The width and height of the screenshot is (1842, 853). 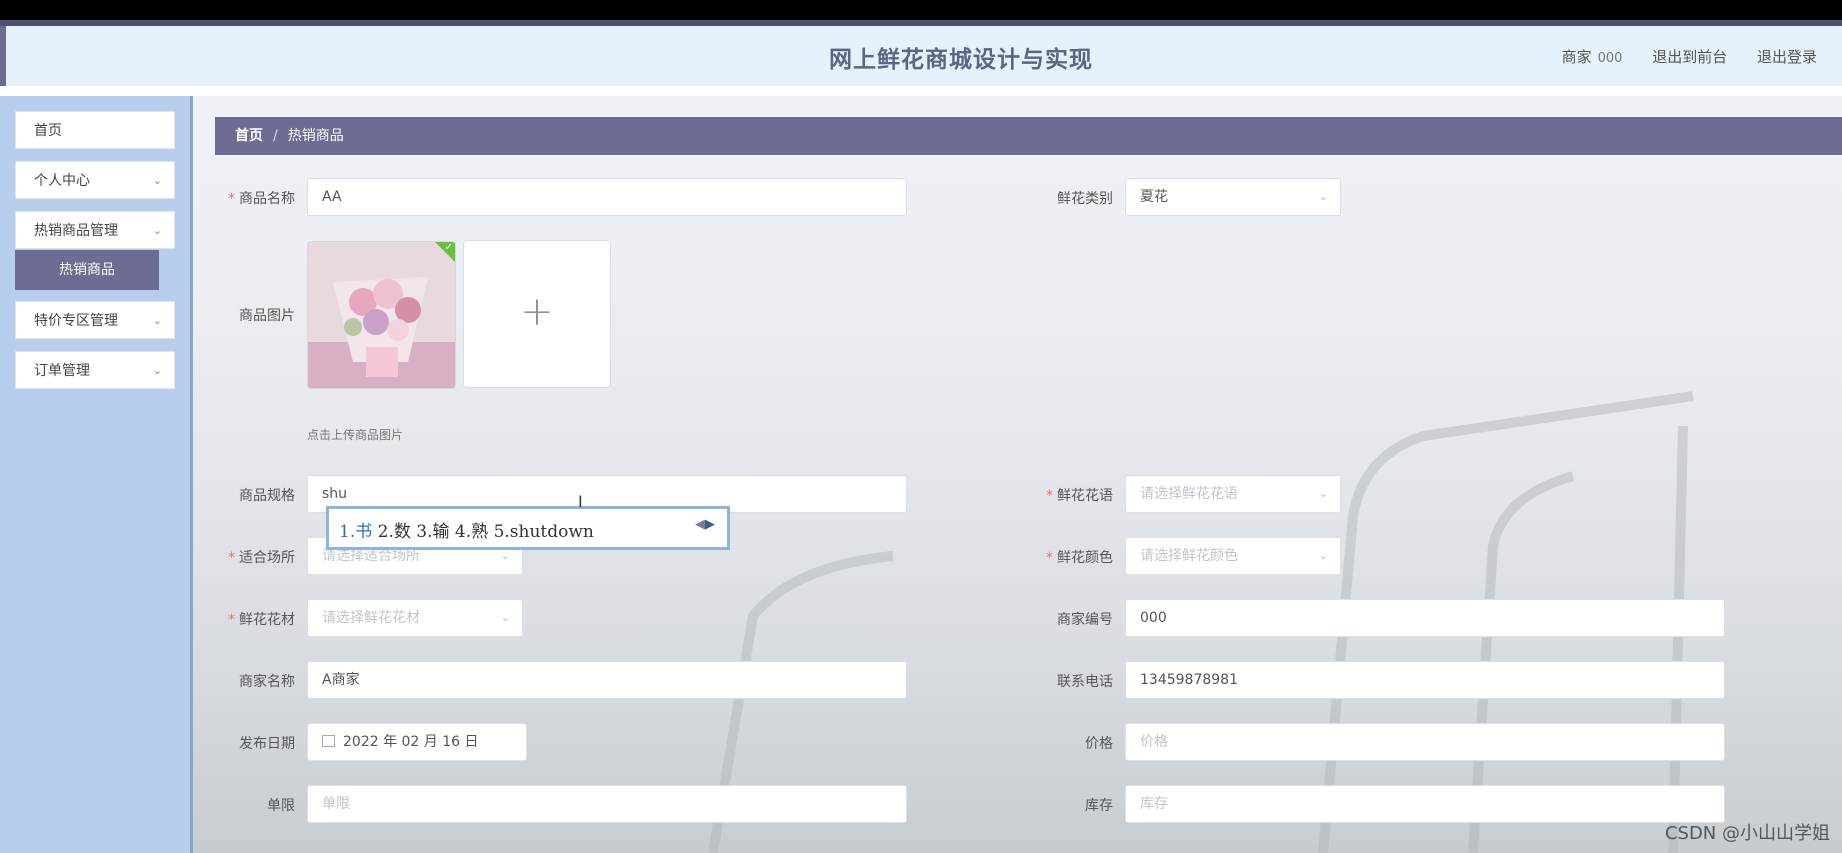 What do you see at coordinates (607, 197) in the screenshot?
I see `product-name-input: AA` at bounding box center [607, 197].